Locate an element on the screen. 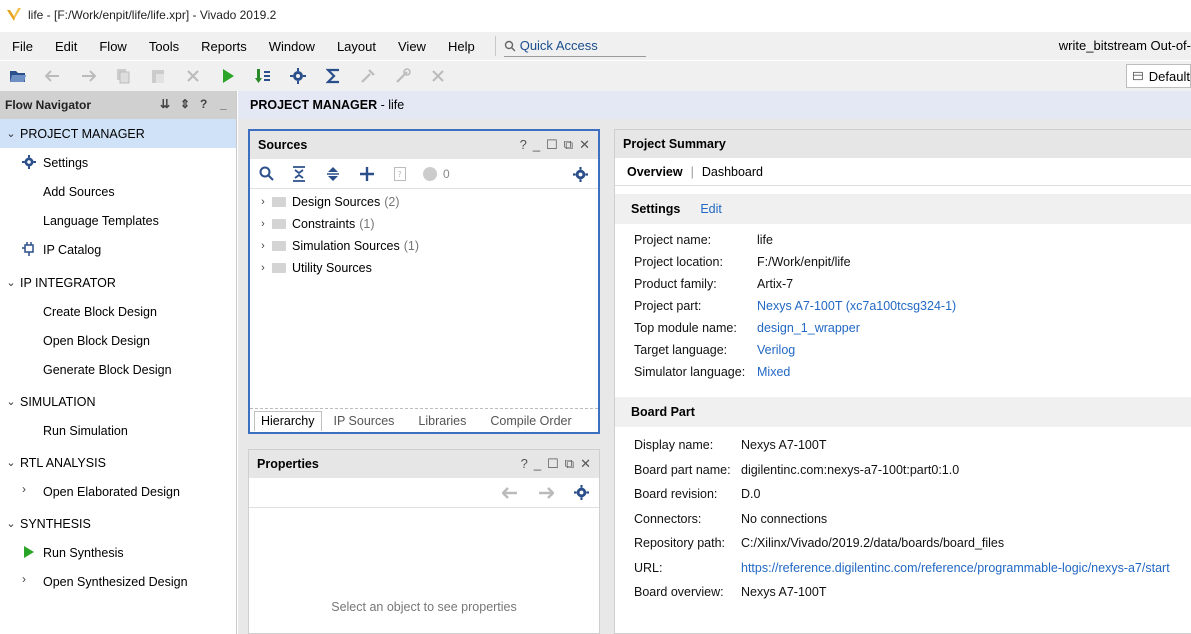 The width and height of the screenshot is (1191, 634). menu-help: Help is located at coordinates (460, 46).